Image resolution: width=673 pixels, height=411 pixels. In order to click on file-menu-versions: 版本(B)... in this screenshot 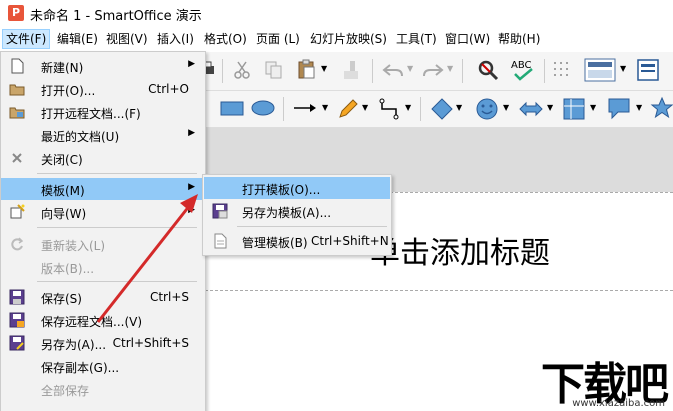, I will do `click(102, 267)`.